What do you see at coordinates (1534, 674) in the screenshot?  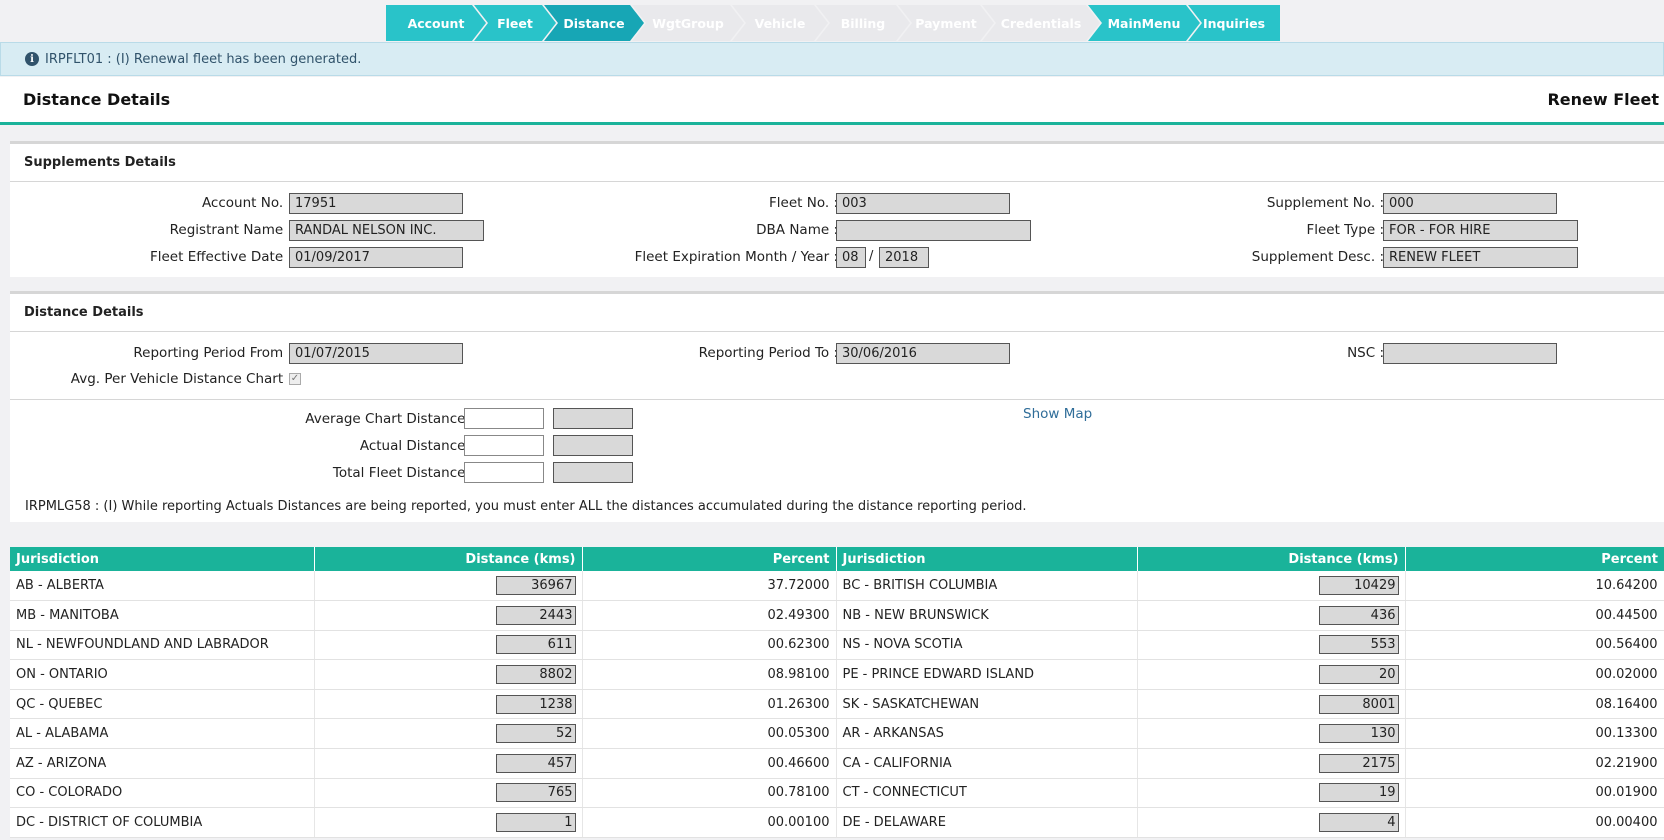 I see `percent-cell: 00.02000` at bounding box center [1534, 674].